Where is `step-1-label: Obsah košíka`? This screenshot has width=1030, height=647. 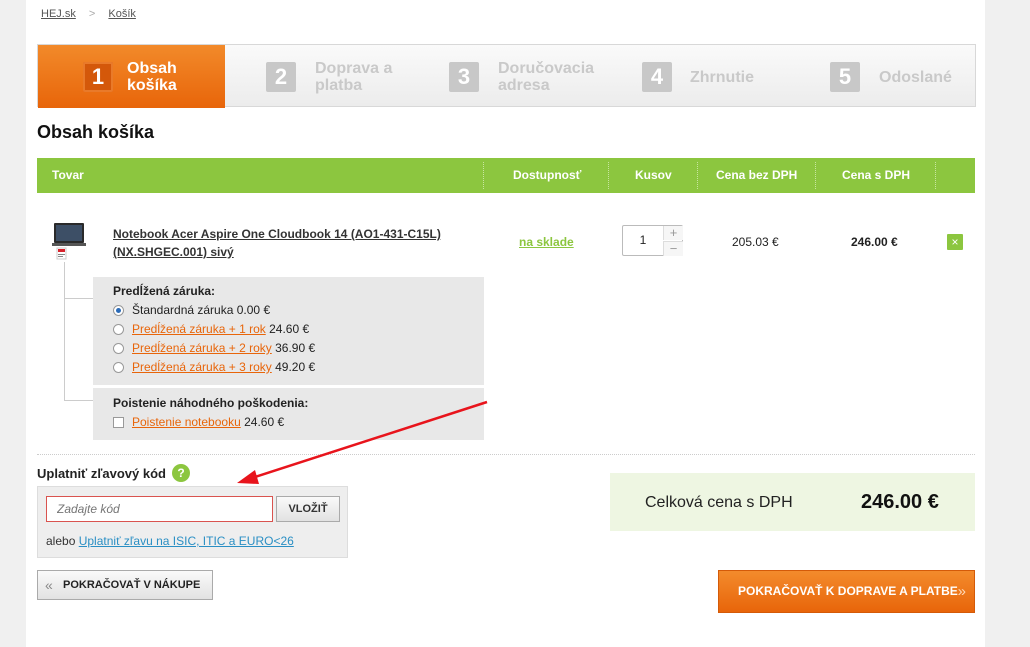 step-1-label: Obsah košíka is located at coordinates (152, 77).